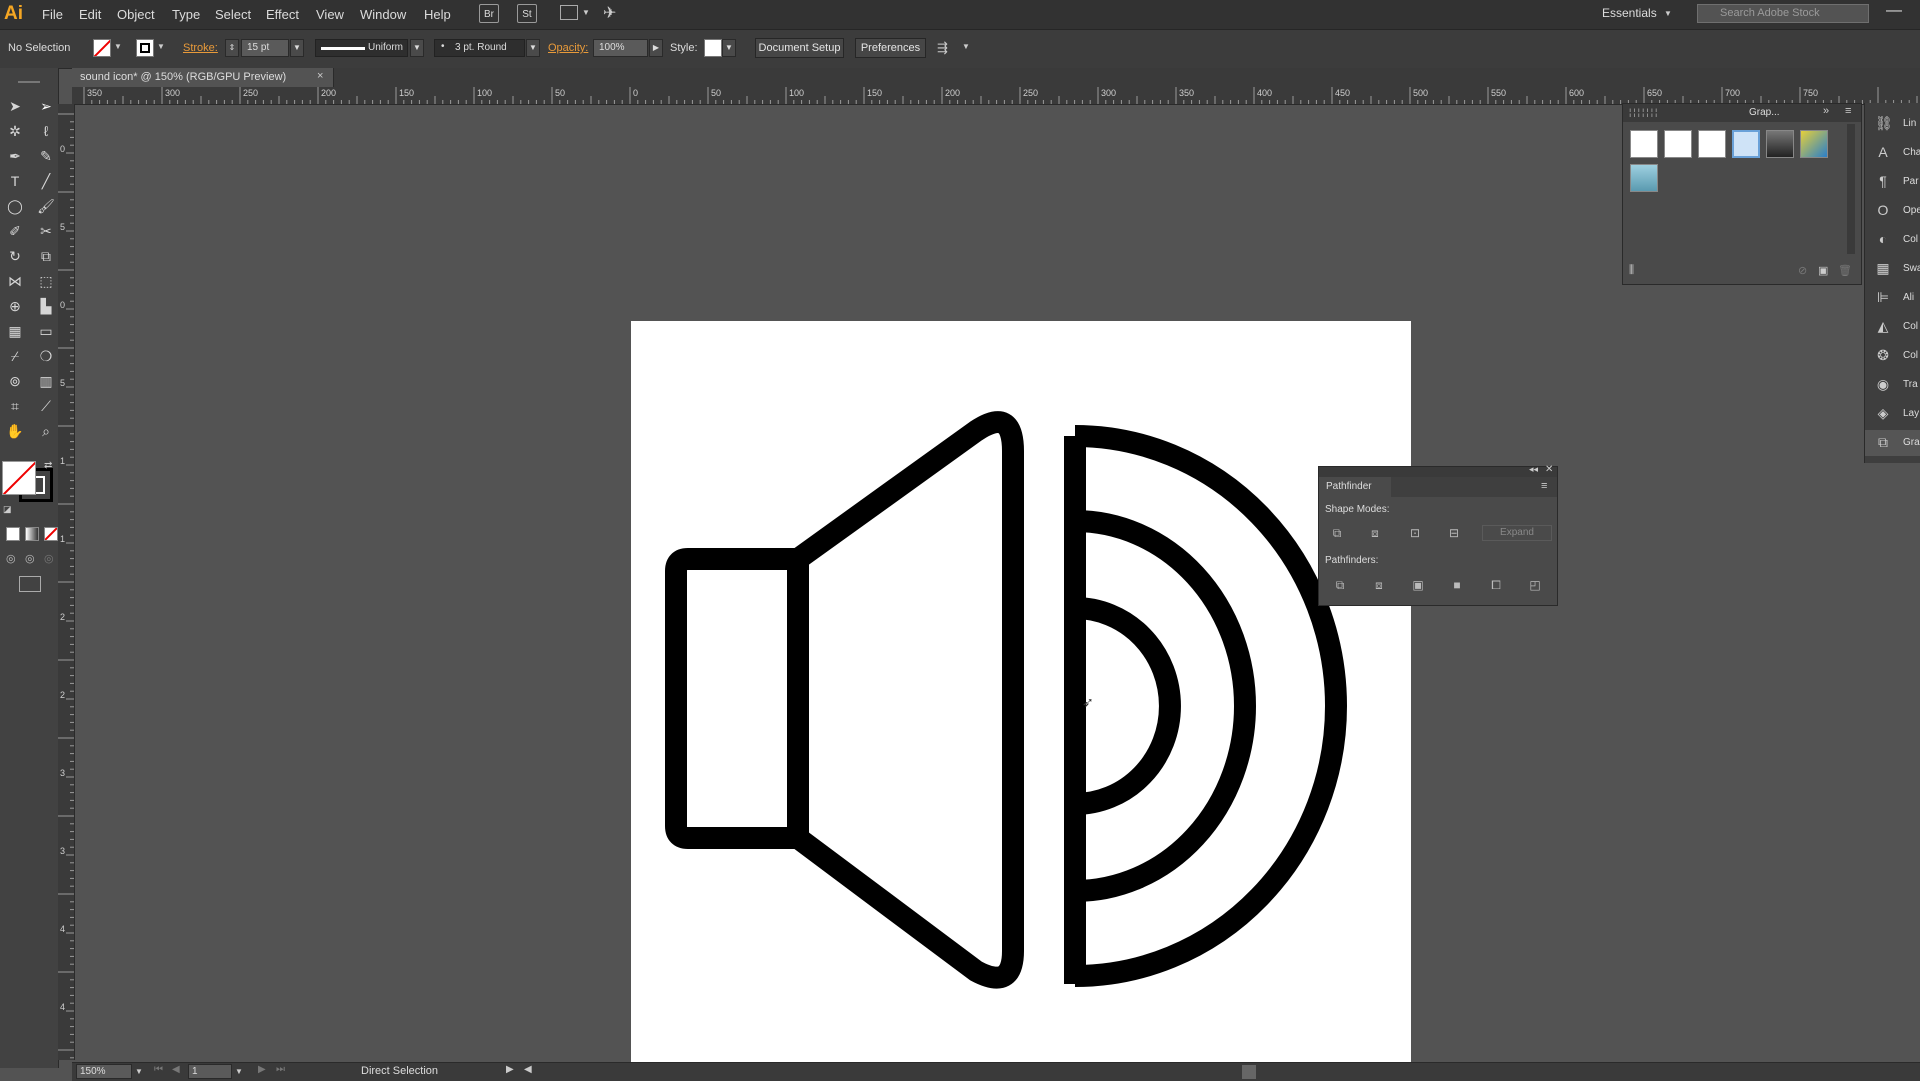 The image size is (1920, 1081). What do you see at coordinates (46, 406) in the screenshot?
I see `slice-tool-icon: ⟋` at bounding box center [46, 406].